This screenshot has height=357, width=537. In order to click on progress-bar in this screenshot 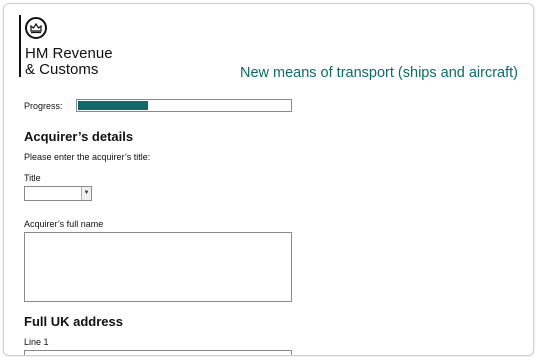, I will do `click(184, 105)`.